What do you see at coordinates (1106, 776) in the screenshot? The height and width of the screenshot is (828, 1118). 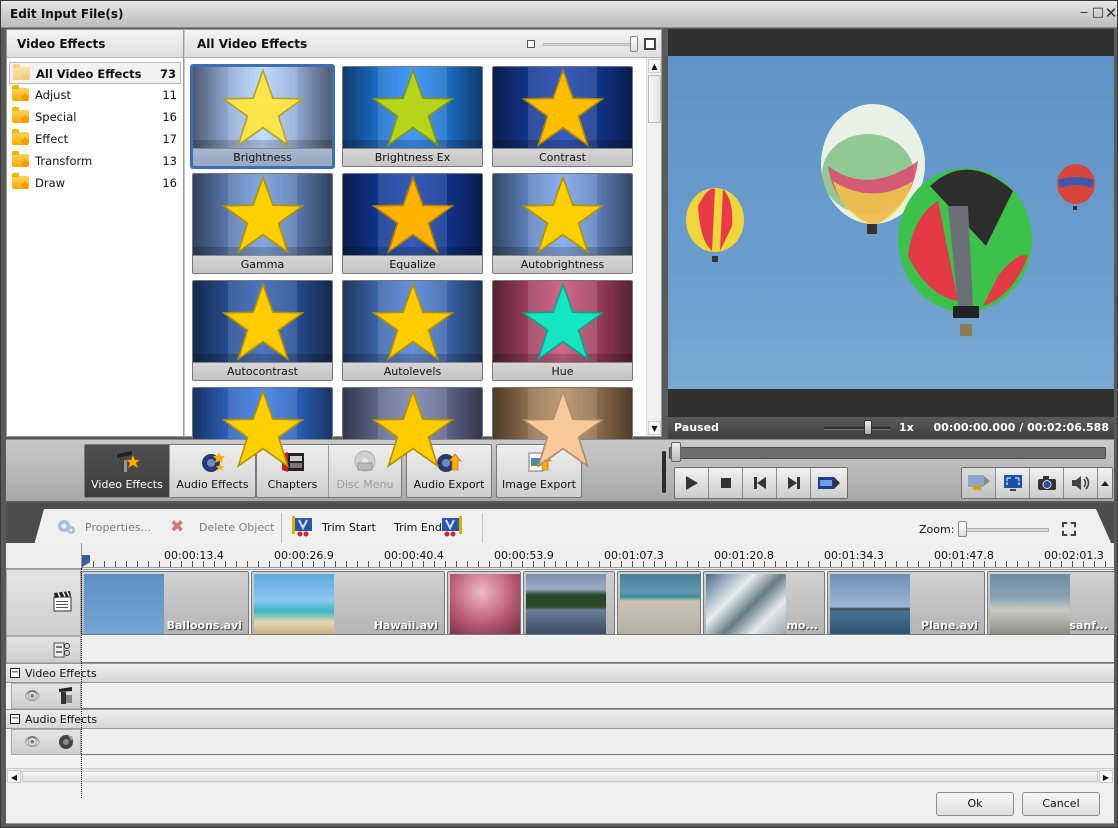 I see `scroll-right-arrow-icon: ▶` at bounding box center [1106, 776].